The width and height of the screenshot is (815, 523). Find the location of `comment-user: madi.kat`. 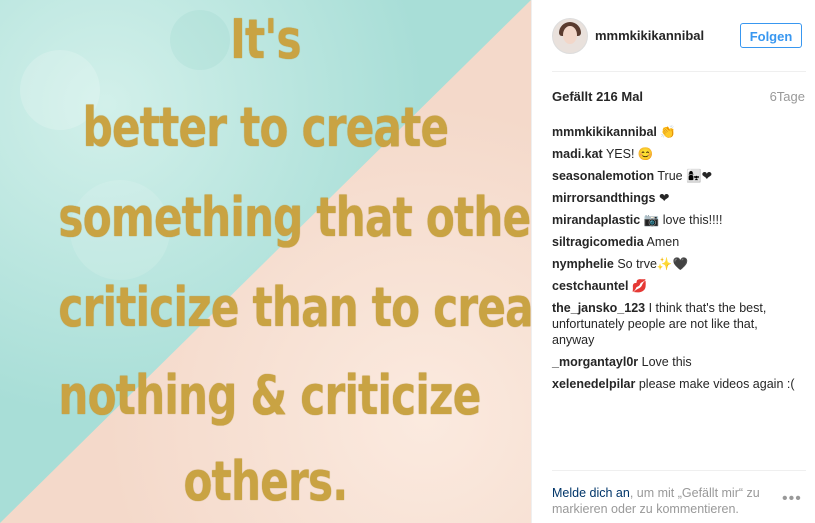

comment-user: madi.kat is located at coordinates (577, 154).